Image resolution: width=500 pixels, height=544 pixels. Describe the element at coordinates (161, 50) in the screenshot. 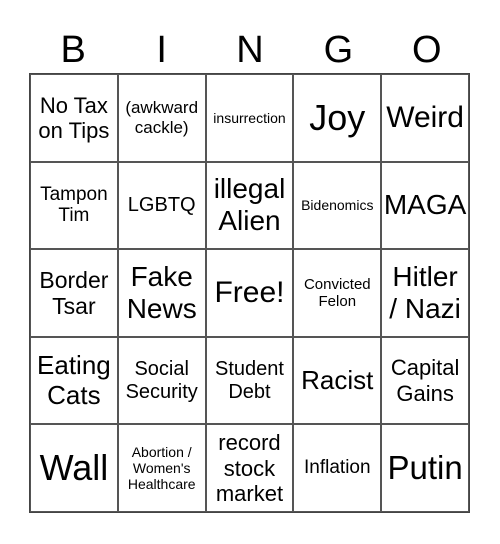

I see `header-letter-i: I` at that location.